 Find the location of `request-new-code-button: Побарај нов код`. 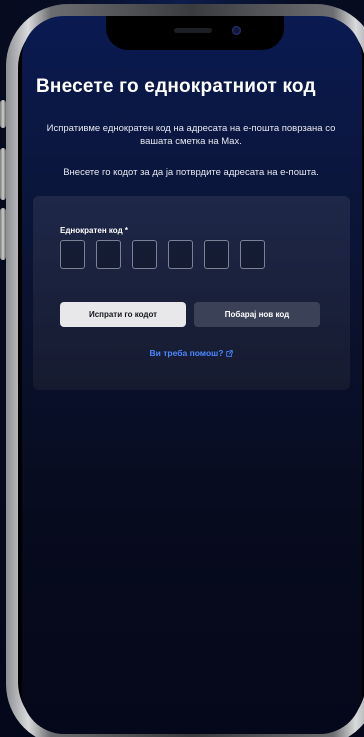

request-new-code-button: Побарај нов код is located at coordinates (257, 314).